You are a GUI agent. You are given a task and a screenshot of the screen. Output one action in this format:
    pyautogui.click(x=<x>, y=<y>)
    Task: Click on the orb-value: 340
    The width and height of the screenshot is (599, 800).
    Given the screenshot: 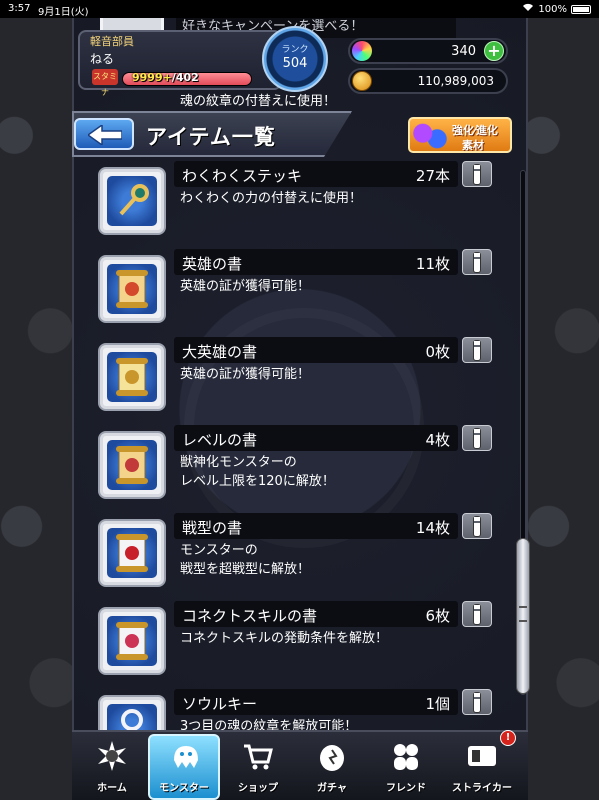 What is the action you would take?
    pyautogui.click(x=463, y=51)
    